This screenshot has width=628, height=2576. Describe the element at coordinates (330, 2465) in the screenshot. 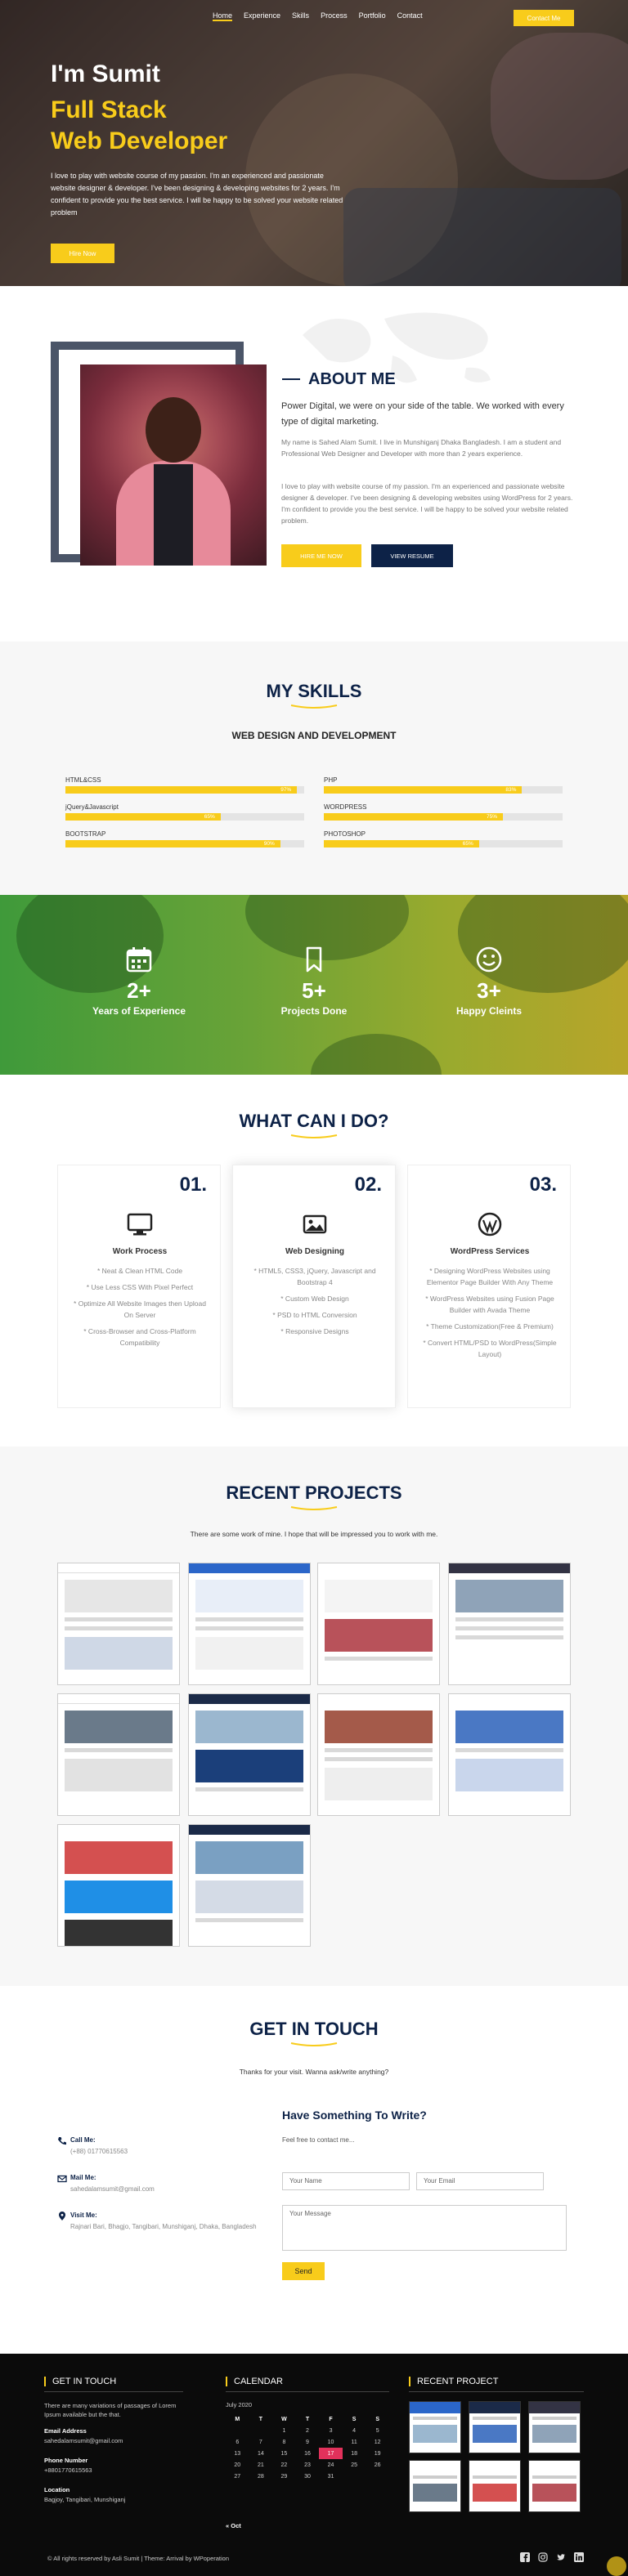

I see `calendar-day: 24` at that location.